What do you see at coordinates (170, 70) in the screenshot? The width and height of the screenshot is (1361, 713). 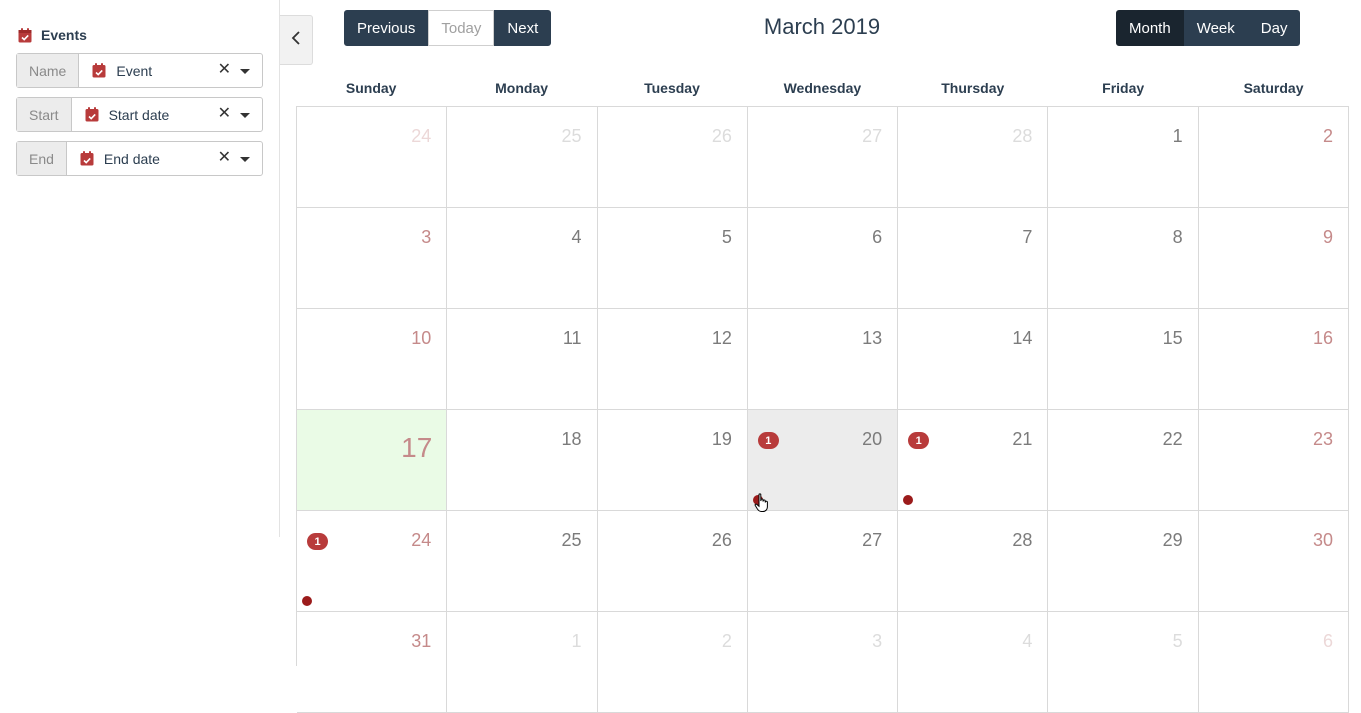 I see `name-select: Event ✕` at bounding box center [170, 70].